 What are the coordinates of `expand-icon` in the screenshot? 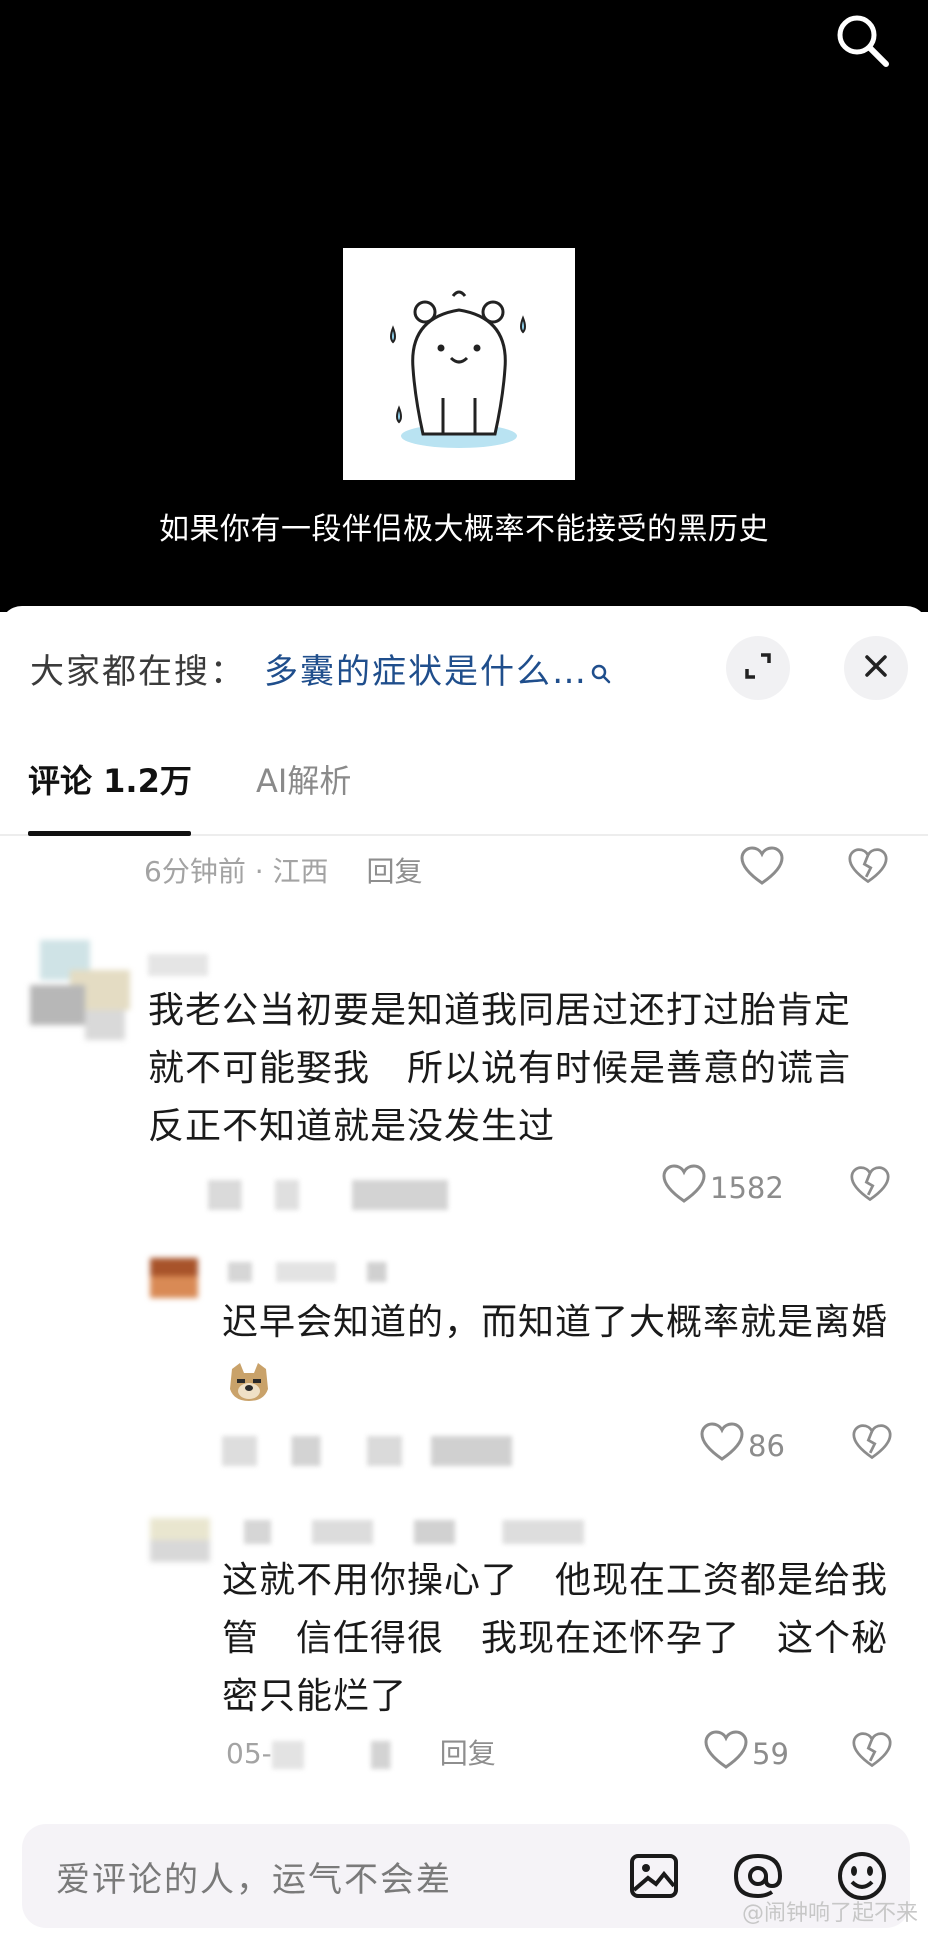 It's located at (758, 668).